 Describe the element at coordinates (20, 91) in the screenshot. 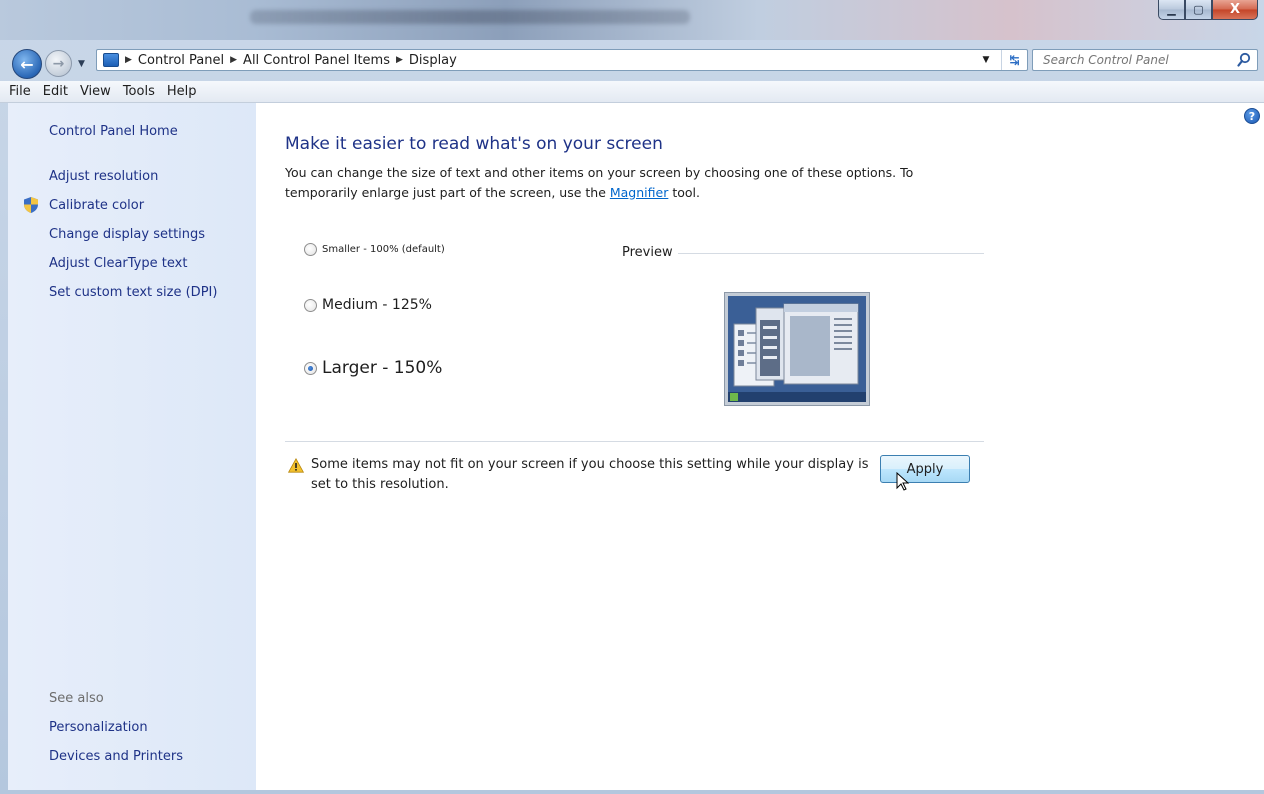

I see `menu-file: File` at that location.